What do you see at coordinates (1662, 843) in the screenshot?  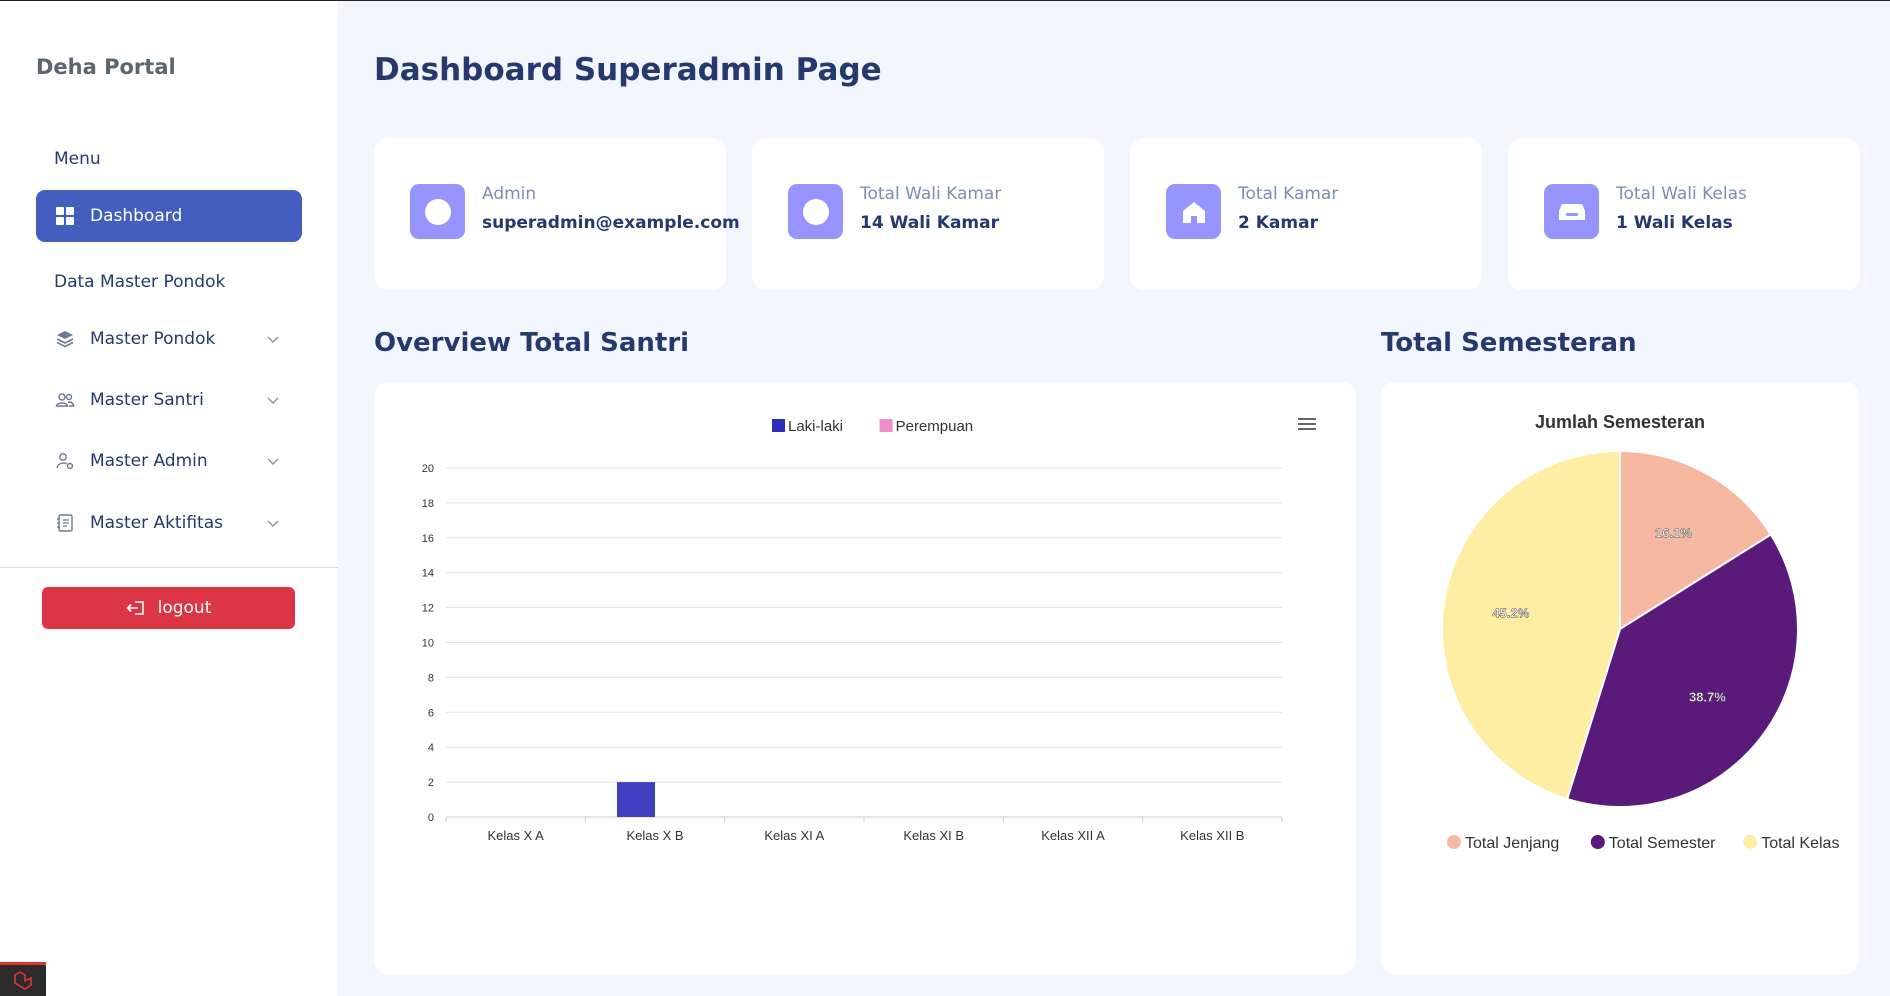 I see `legend-label: Total Semester` at bounding box center [1662, 843].